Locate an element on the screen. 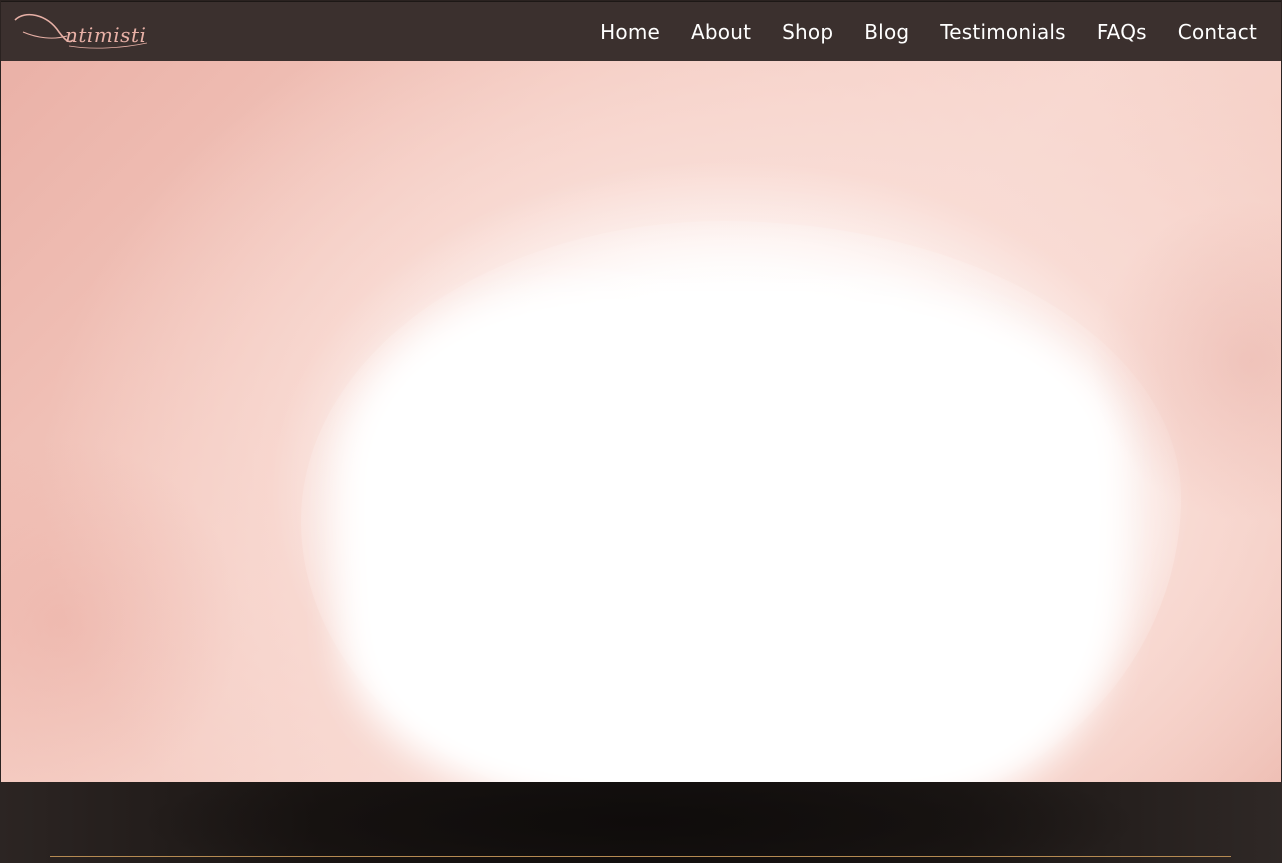 This screenshot has width=1282, height=863. nav-item-home: Home is located at coordinates (630, 32).